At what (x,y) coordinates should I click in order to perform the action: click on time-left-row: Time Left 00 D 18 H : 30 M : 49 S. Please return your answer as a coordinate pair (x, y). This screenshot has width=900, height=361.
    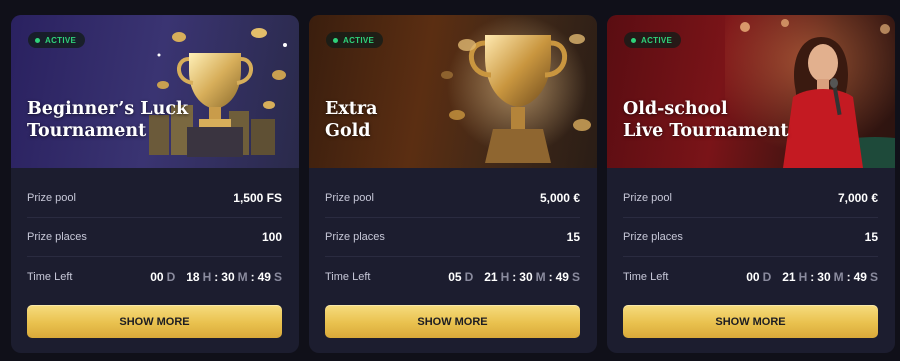
    Looking at the image, I should click on (154, 276).